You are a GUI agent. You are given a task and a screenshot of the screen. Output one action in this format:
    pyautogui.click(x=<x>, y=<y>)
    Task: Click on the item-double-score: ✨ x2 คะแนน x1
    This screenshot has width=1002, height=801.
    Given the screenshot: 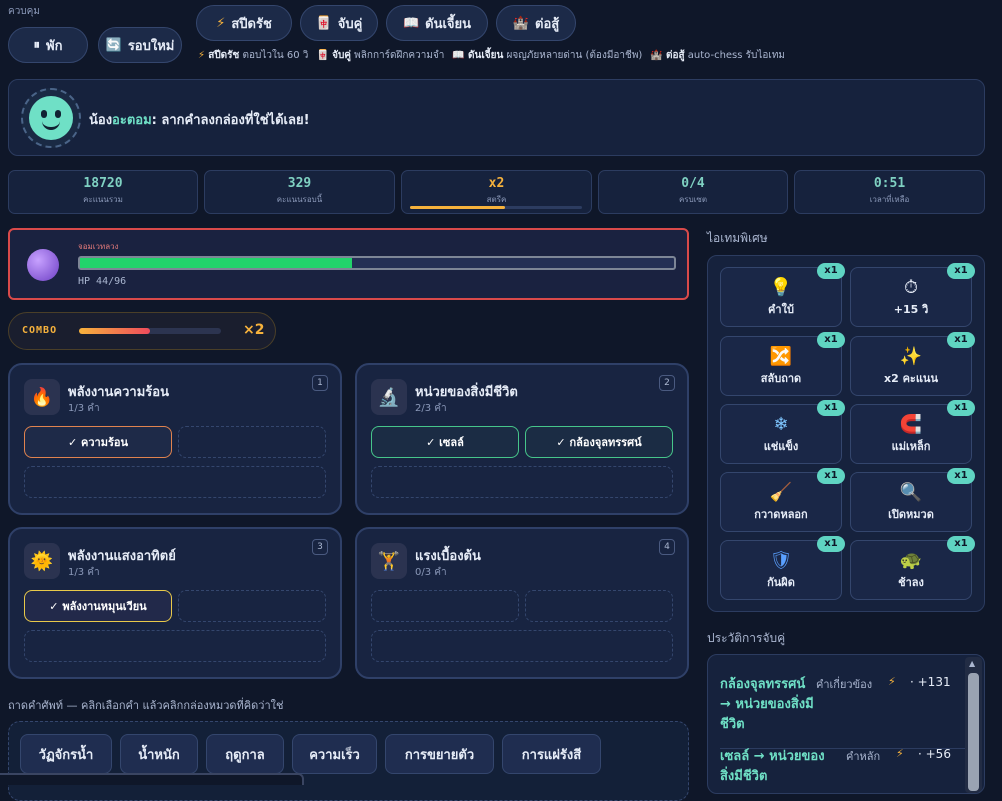 What is the action you would take?
    pyautogui.click(x=912, y=364)
    